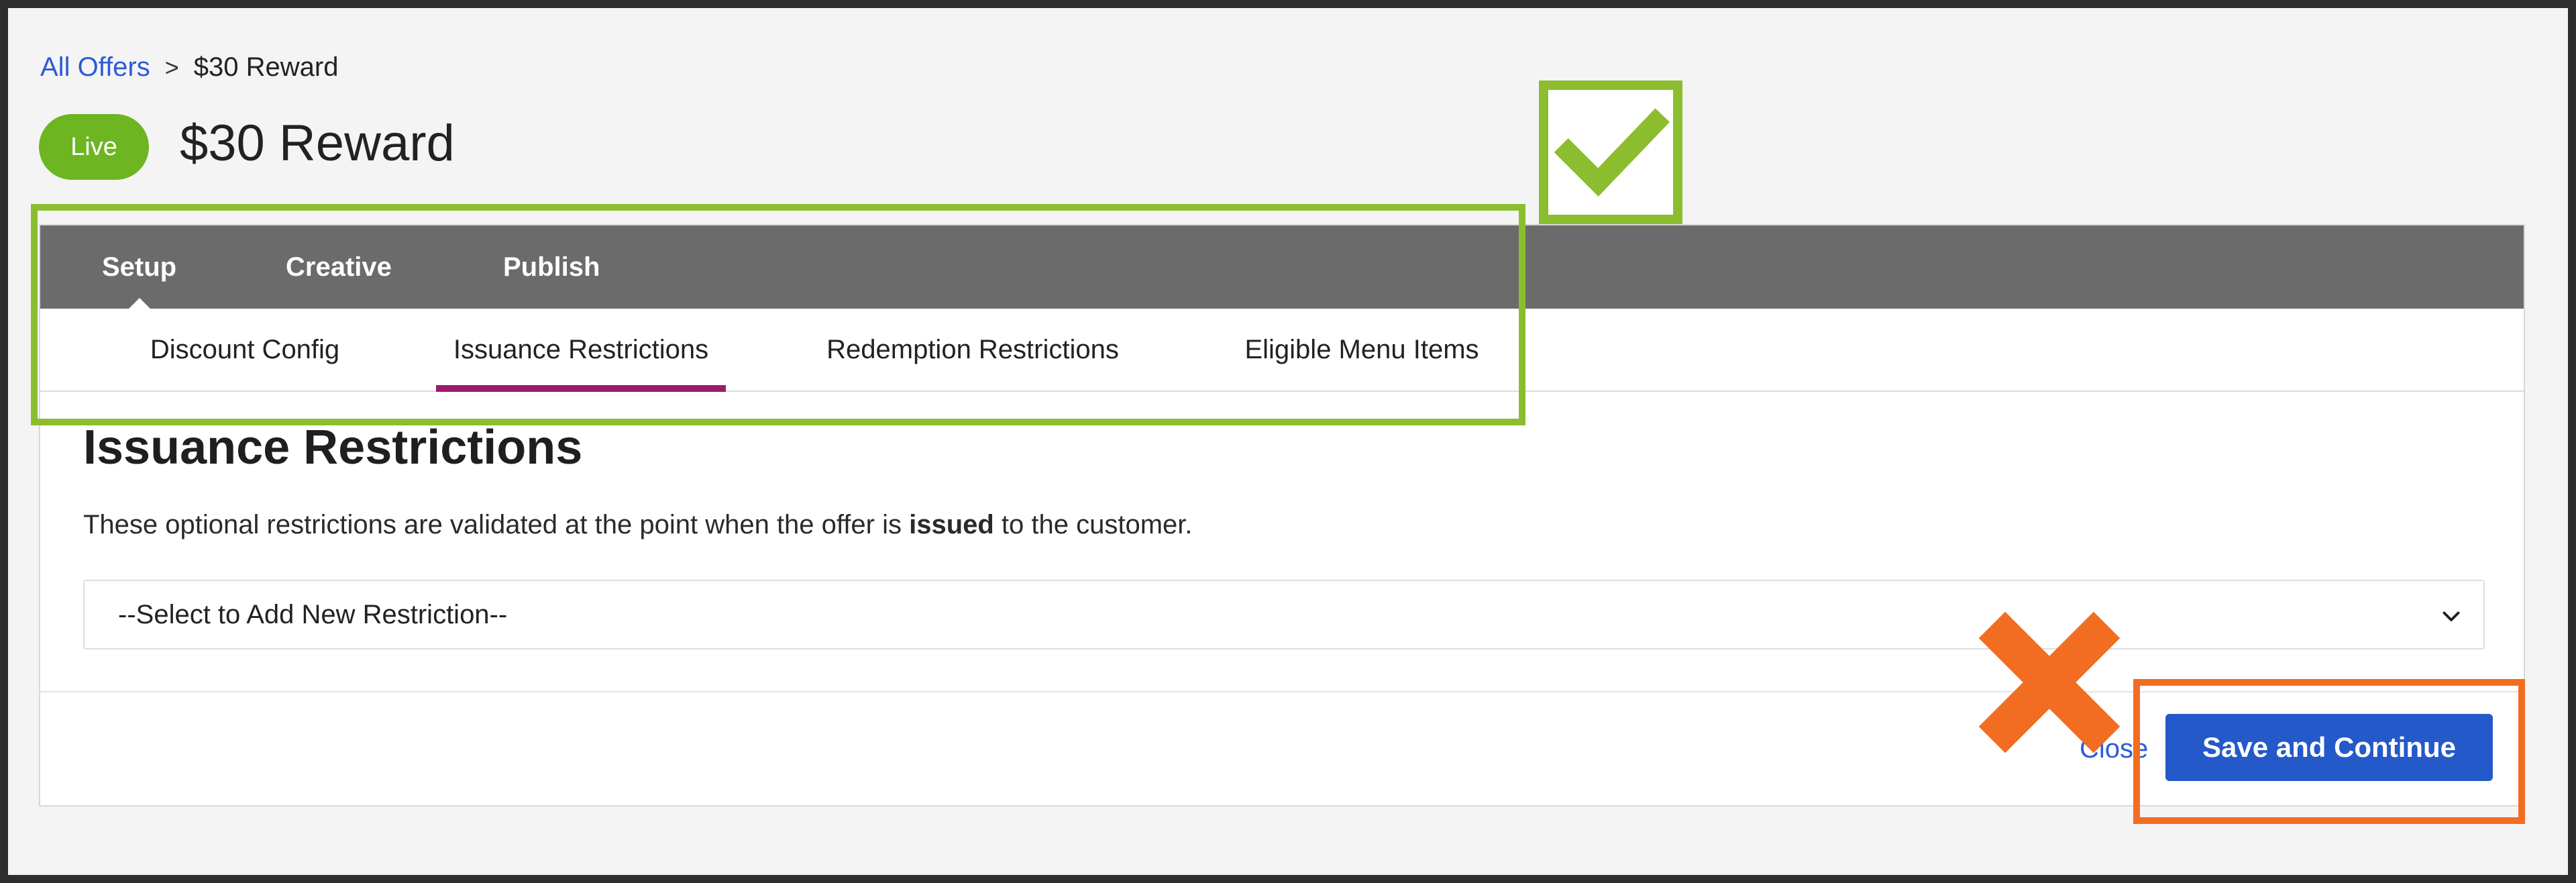  I want to click on annotation-highlight-box-orange, so click(2329, 752).